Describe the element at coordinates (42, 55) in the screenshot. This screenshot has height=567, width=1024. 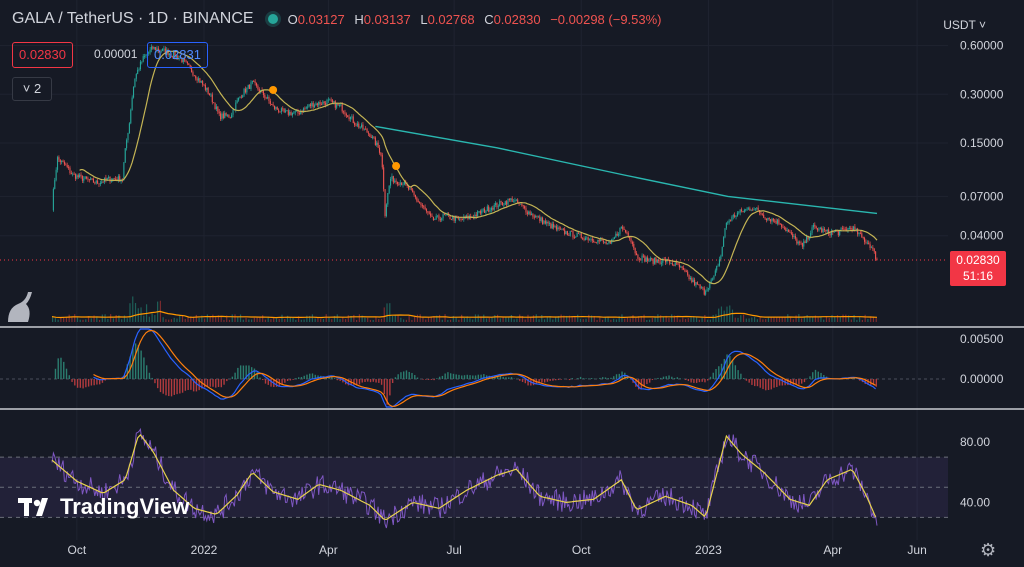
I see `sell-price-button: 0.02830` at that location.